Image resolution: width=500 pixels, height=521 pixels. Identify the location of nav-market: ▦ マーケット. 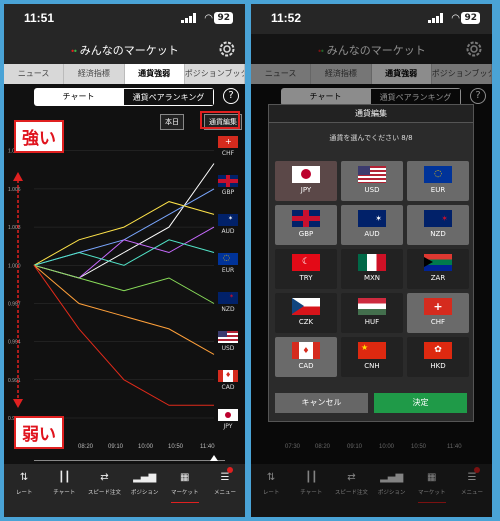
(185, 490).